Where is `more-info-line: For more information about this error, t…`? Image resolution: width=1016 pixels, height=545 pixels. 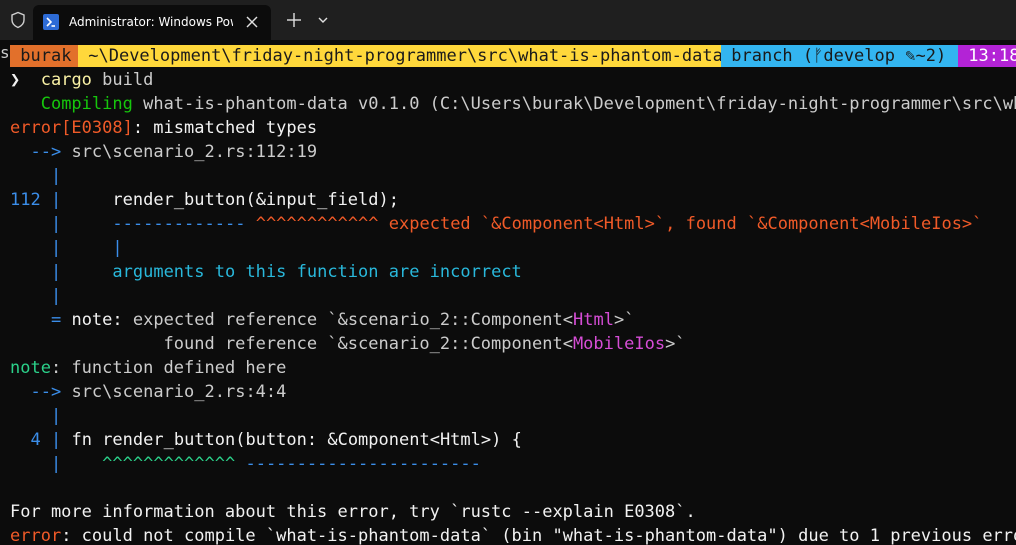 more-info-line: For more information about this error, t… is located at coordinates (353, 512).